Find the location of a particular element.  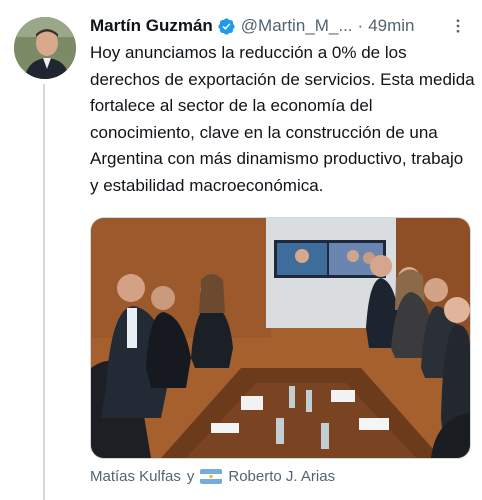

tag-separator: y is located at coordinates (190, 476).